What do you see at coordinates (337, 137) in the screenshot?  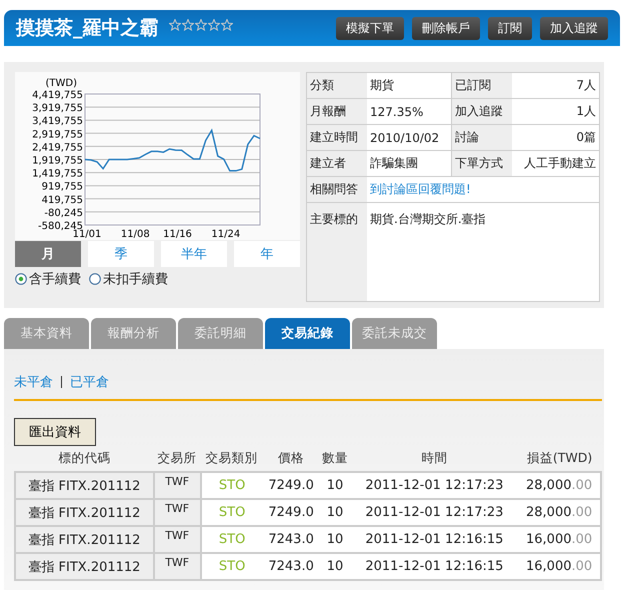 I see `field-label: 建立時間` at bounding box center [337, 137].